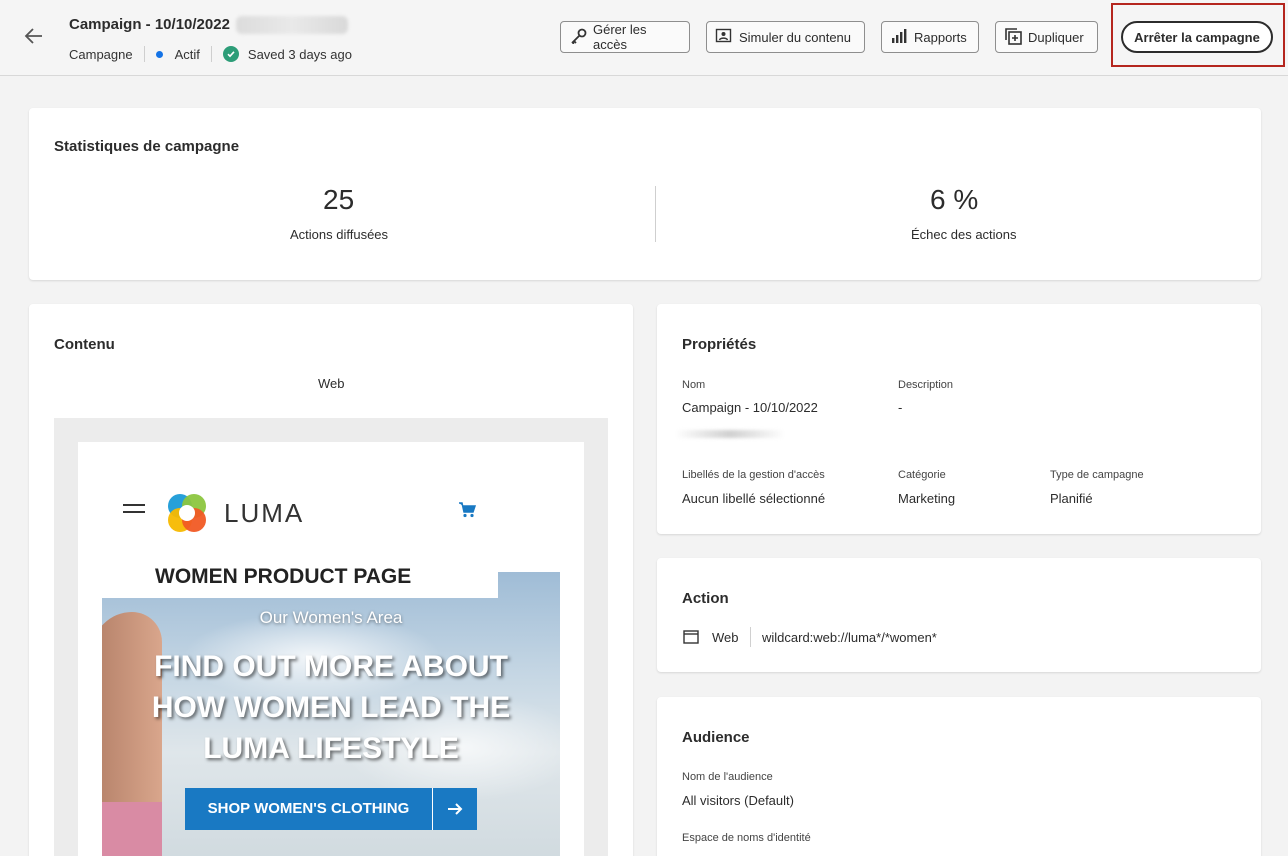 Image resolution: width=1288 pixels, height=856 pixels. Describe the element at coordinates (738, 800) in the screenshot. I see `audience-name-value: All visitors (Default)` at that location.